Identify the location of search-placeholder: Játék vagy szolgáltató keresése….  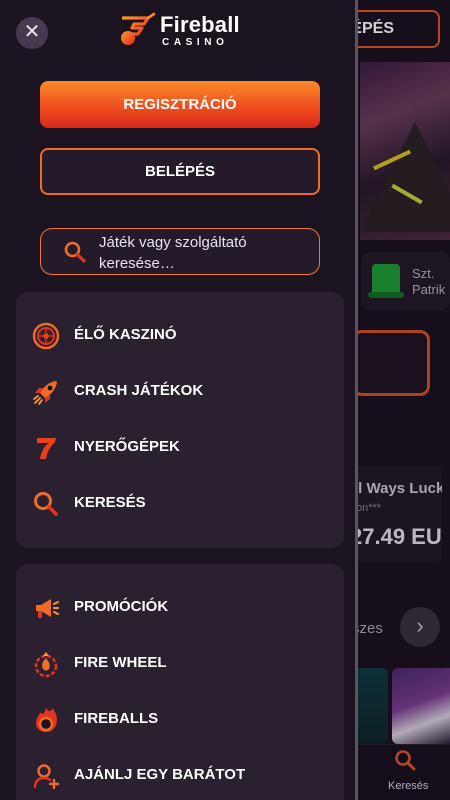
(173, 253).